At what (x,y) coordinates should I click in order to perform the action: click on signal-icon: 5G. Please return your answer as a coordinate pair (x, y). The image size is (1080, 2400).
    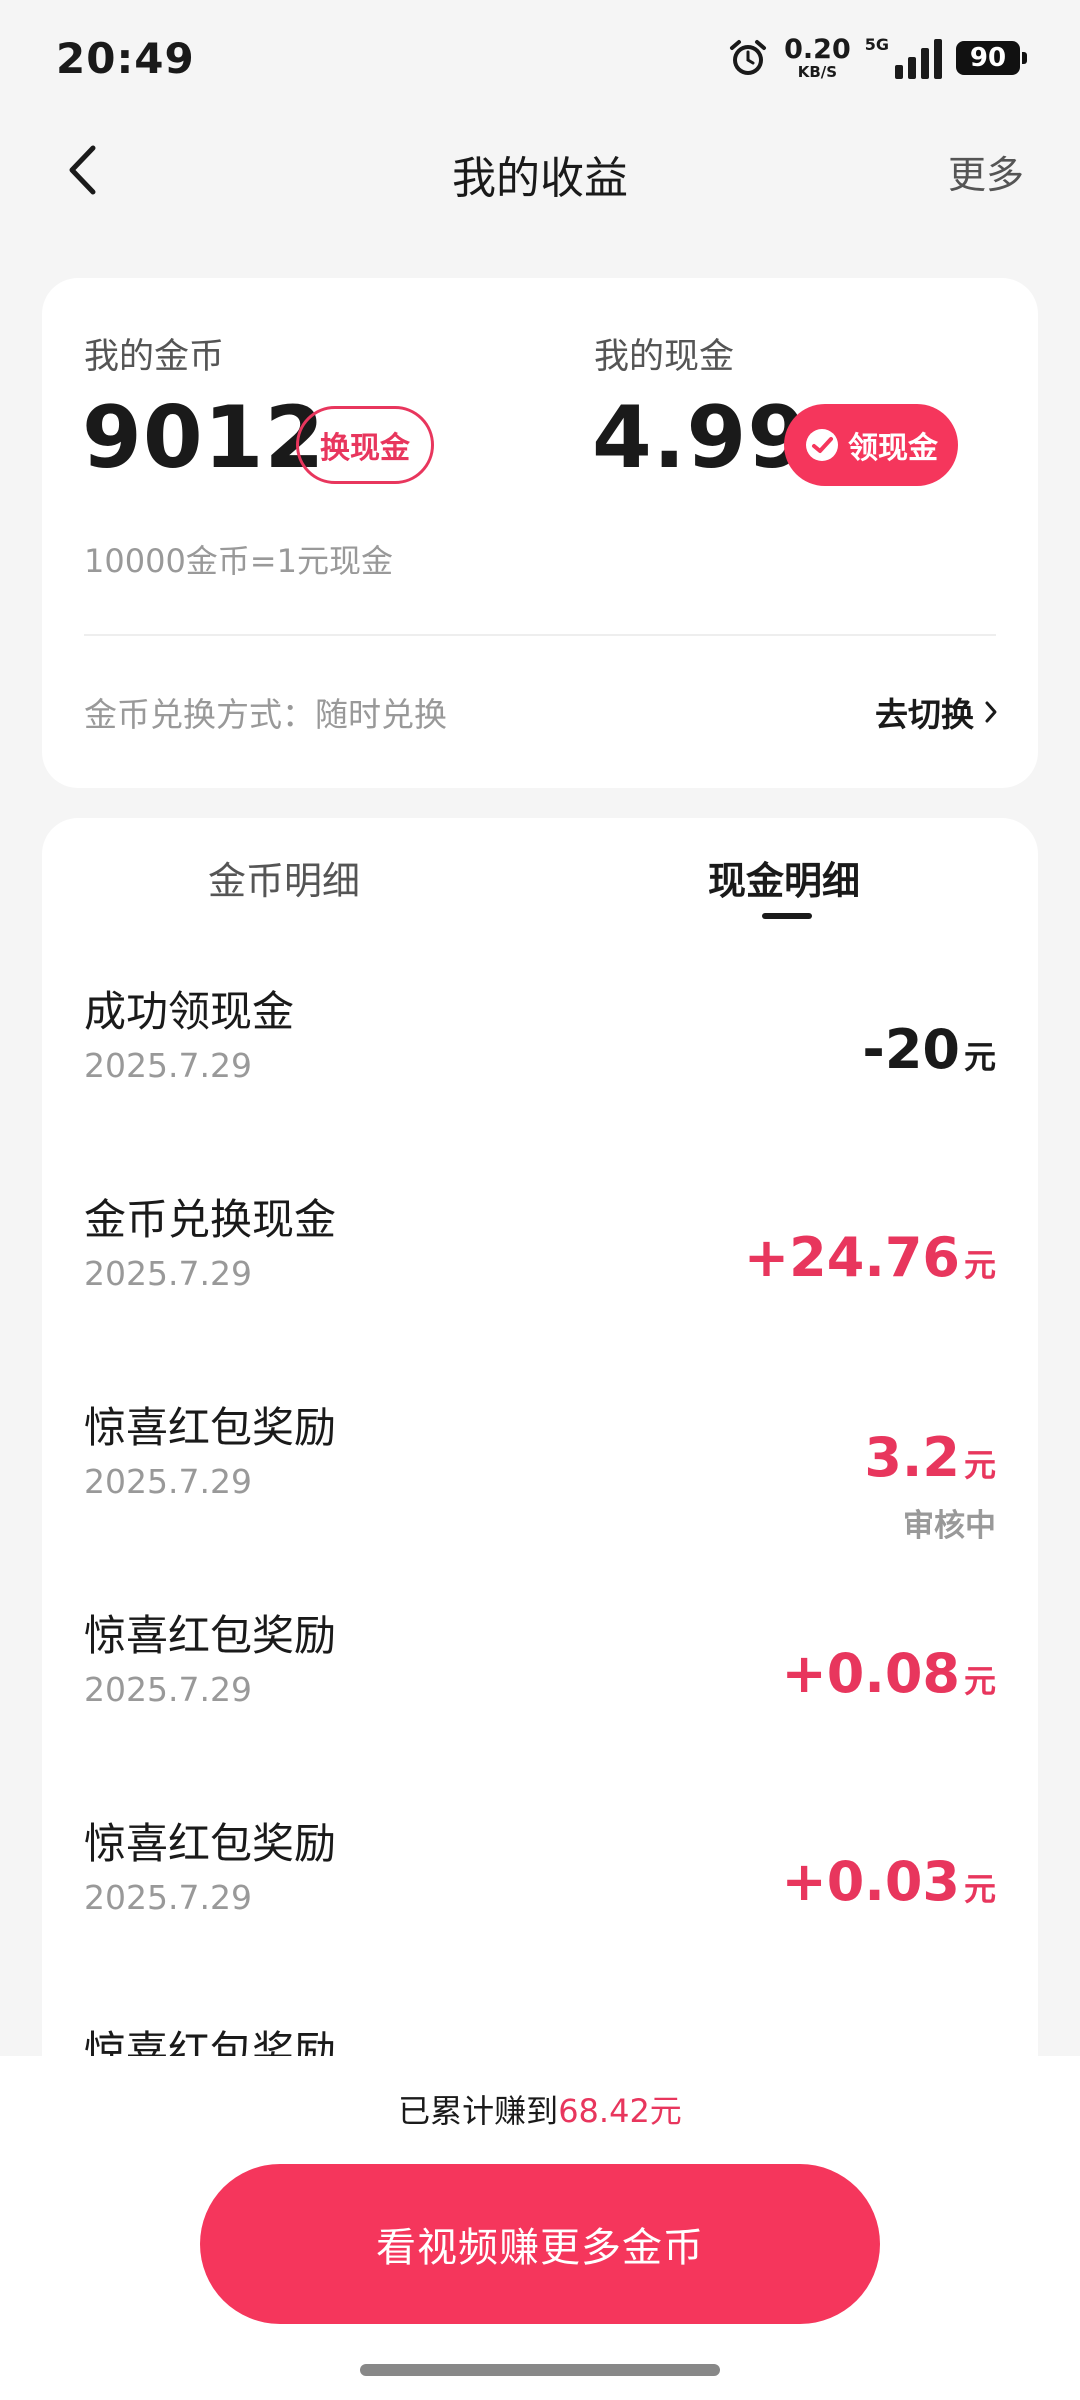
    Looking at the image, I should click on (903, 58).